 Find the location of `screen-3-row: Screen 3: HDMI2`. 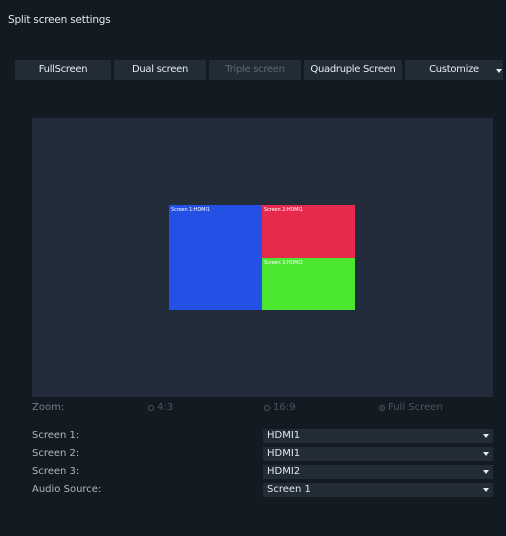

screen-3-row: Screen 3: HDMI2 is located at coordinates (262, 472).